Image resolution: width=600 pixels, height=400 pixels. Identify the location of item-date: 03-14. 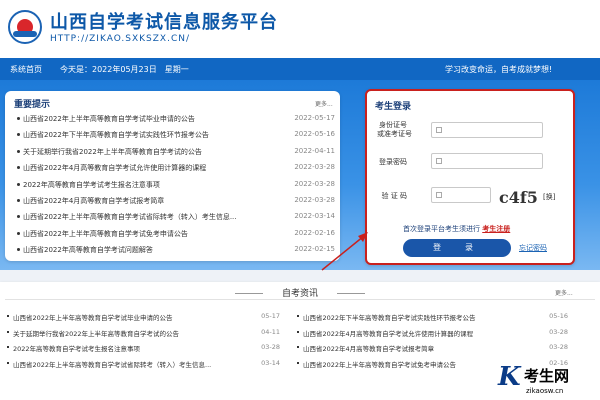
(270, 362).